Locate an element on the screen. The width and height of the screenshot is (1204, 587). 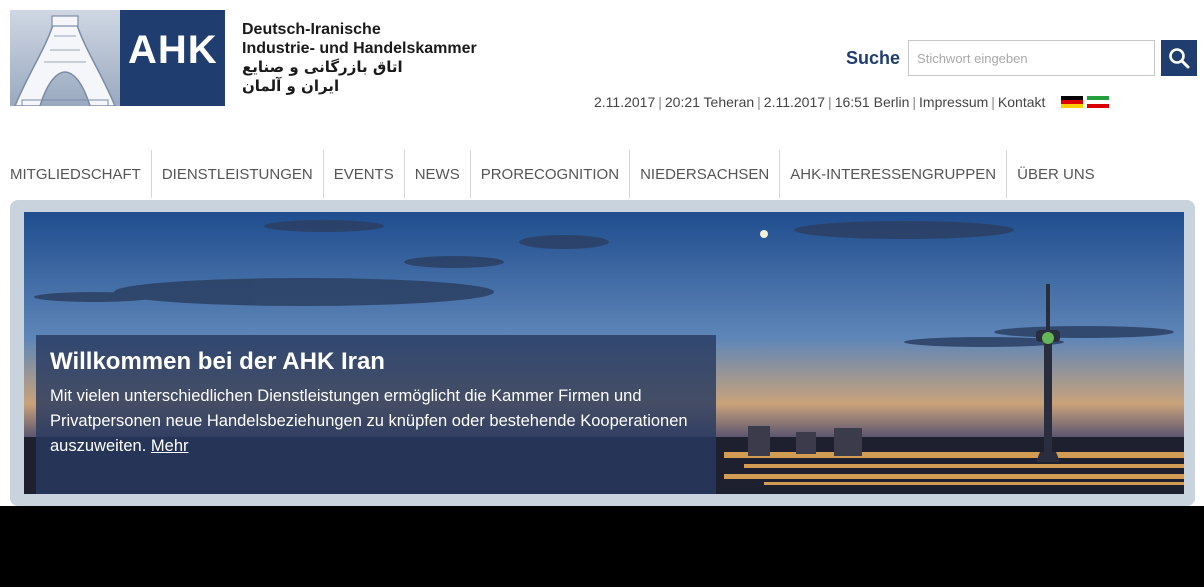
mehr-link: Mehr is located at coordinates (170, 446).